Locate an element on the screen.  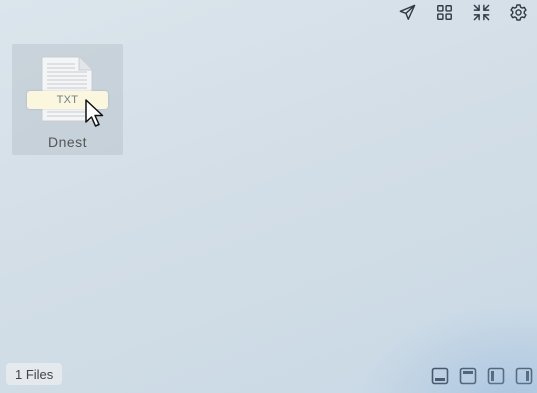
gear-icon is located at coordinates (518, 12).